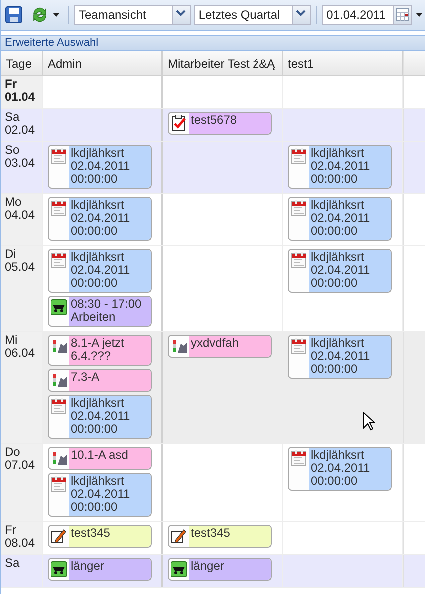 Image resolution: width=425 pixels, height=594 pixels. I want to click on event-card: 08:30 - 17:00 Arbeiten, so click(100, 311).